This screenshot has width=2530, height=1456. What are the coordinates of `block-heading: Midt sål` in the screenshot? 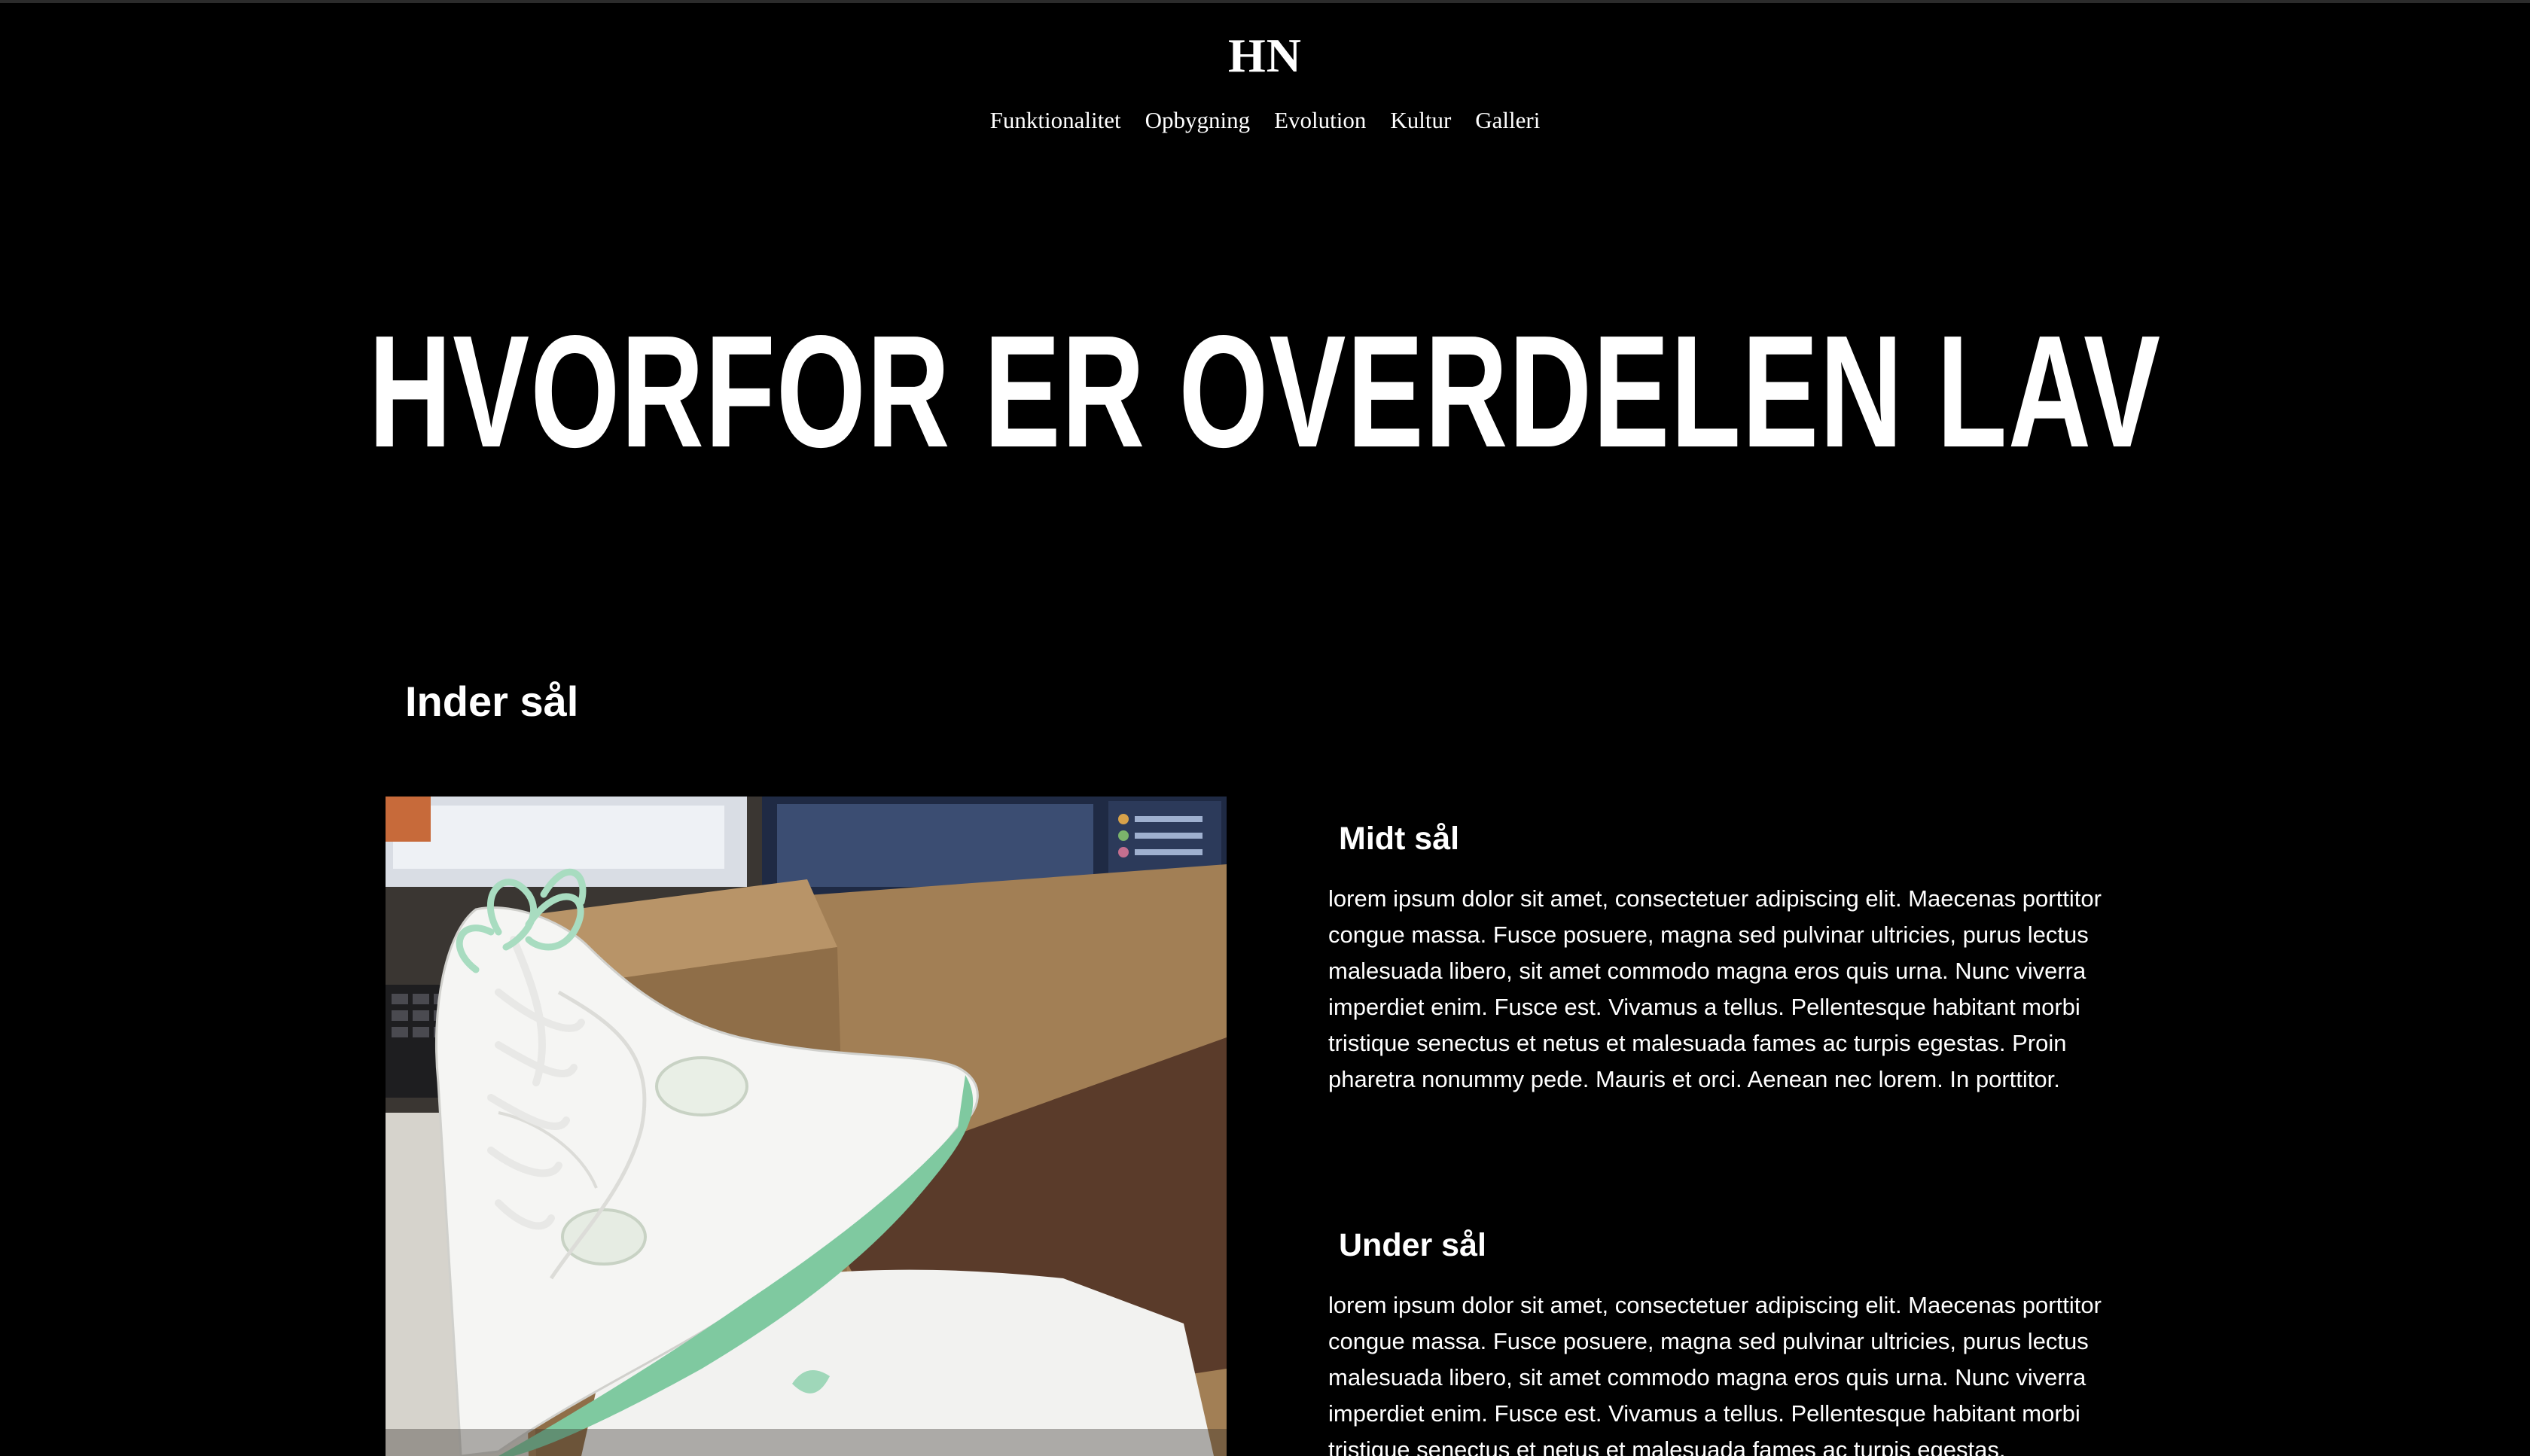 It's located at (1400, 839).